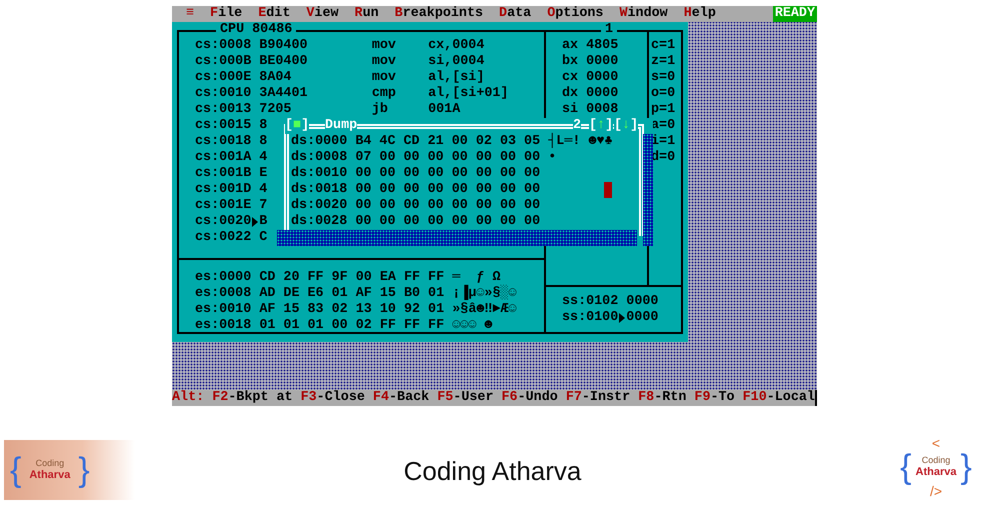 The image size is (995, 516). What do you see at coordinates (492, 471) in the screenshot?
I see `slide-caption: Coding Atharva` at bounding box center [492, 471].